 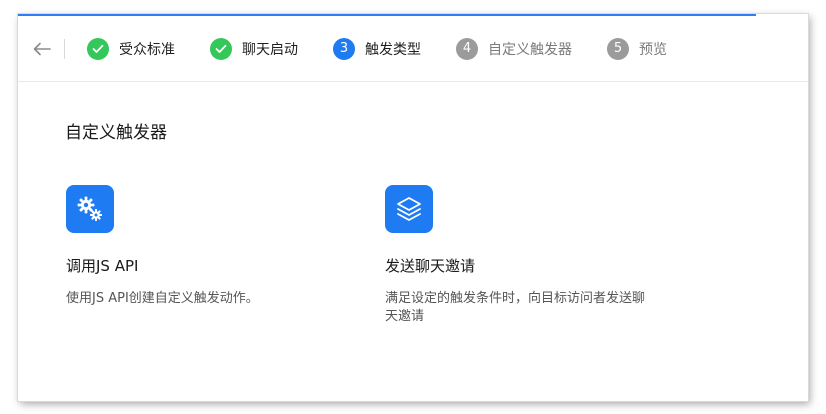 What do you see at coordinates (102, 266) in the screenshot?
I see `card-title: 调用JS API` at bounding box center [102, 266].